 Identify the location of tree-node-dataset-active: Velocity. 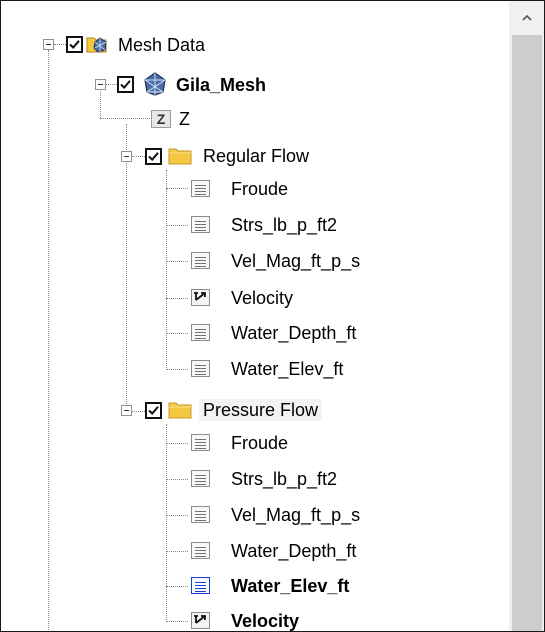
(152, 619).